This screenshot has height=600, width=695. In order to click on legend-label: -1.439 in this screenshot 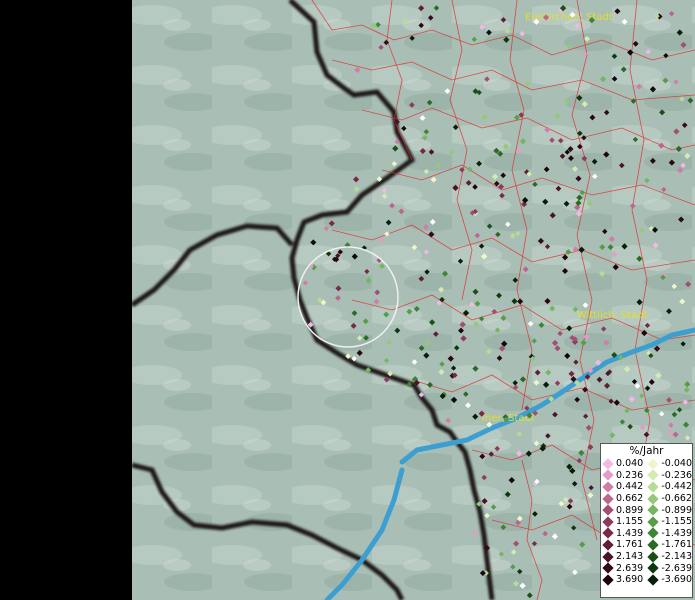, I will do `click(676, 533)`.